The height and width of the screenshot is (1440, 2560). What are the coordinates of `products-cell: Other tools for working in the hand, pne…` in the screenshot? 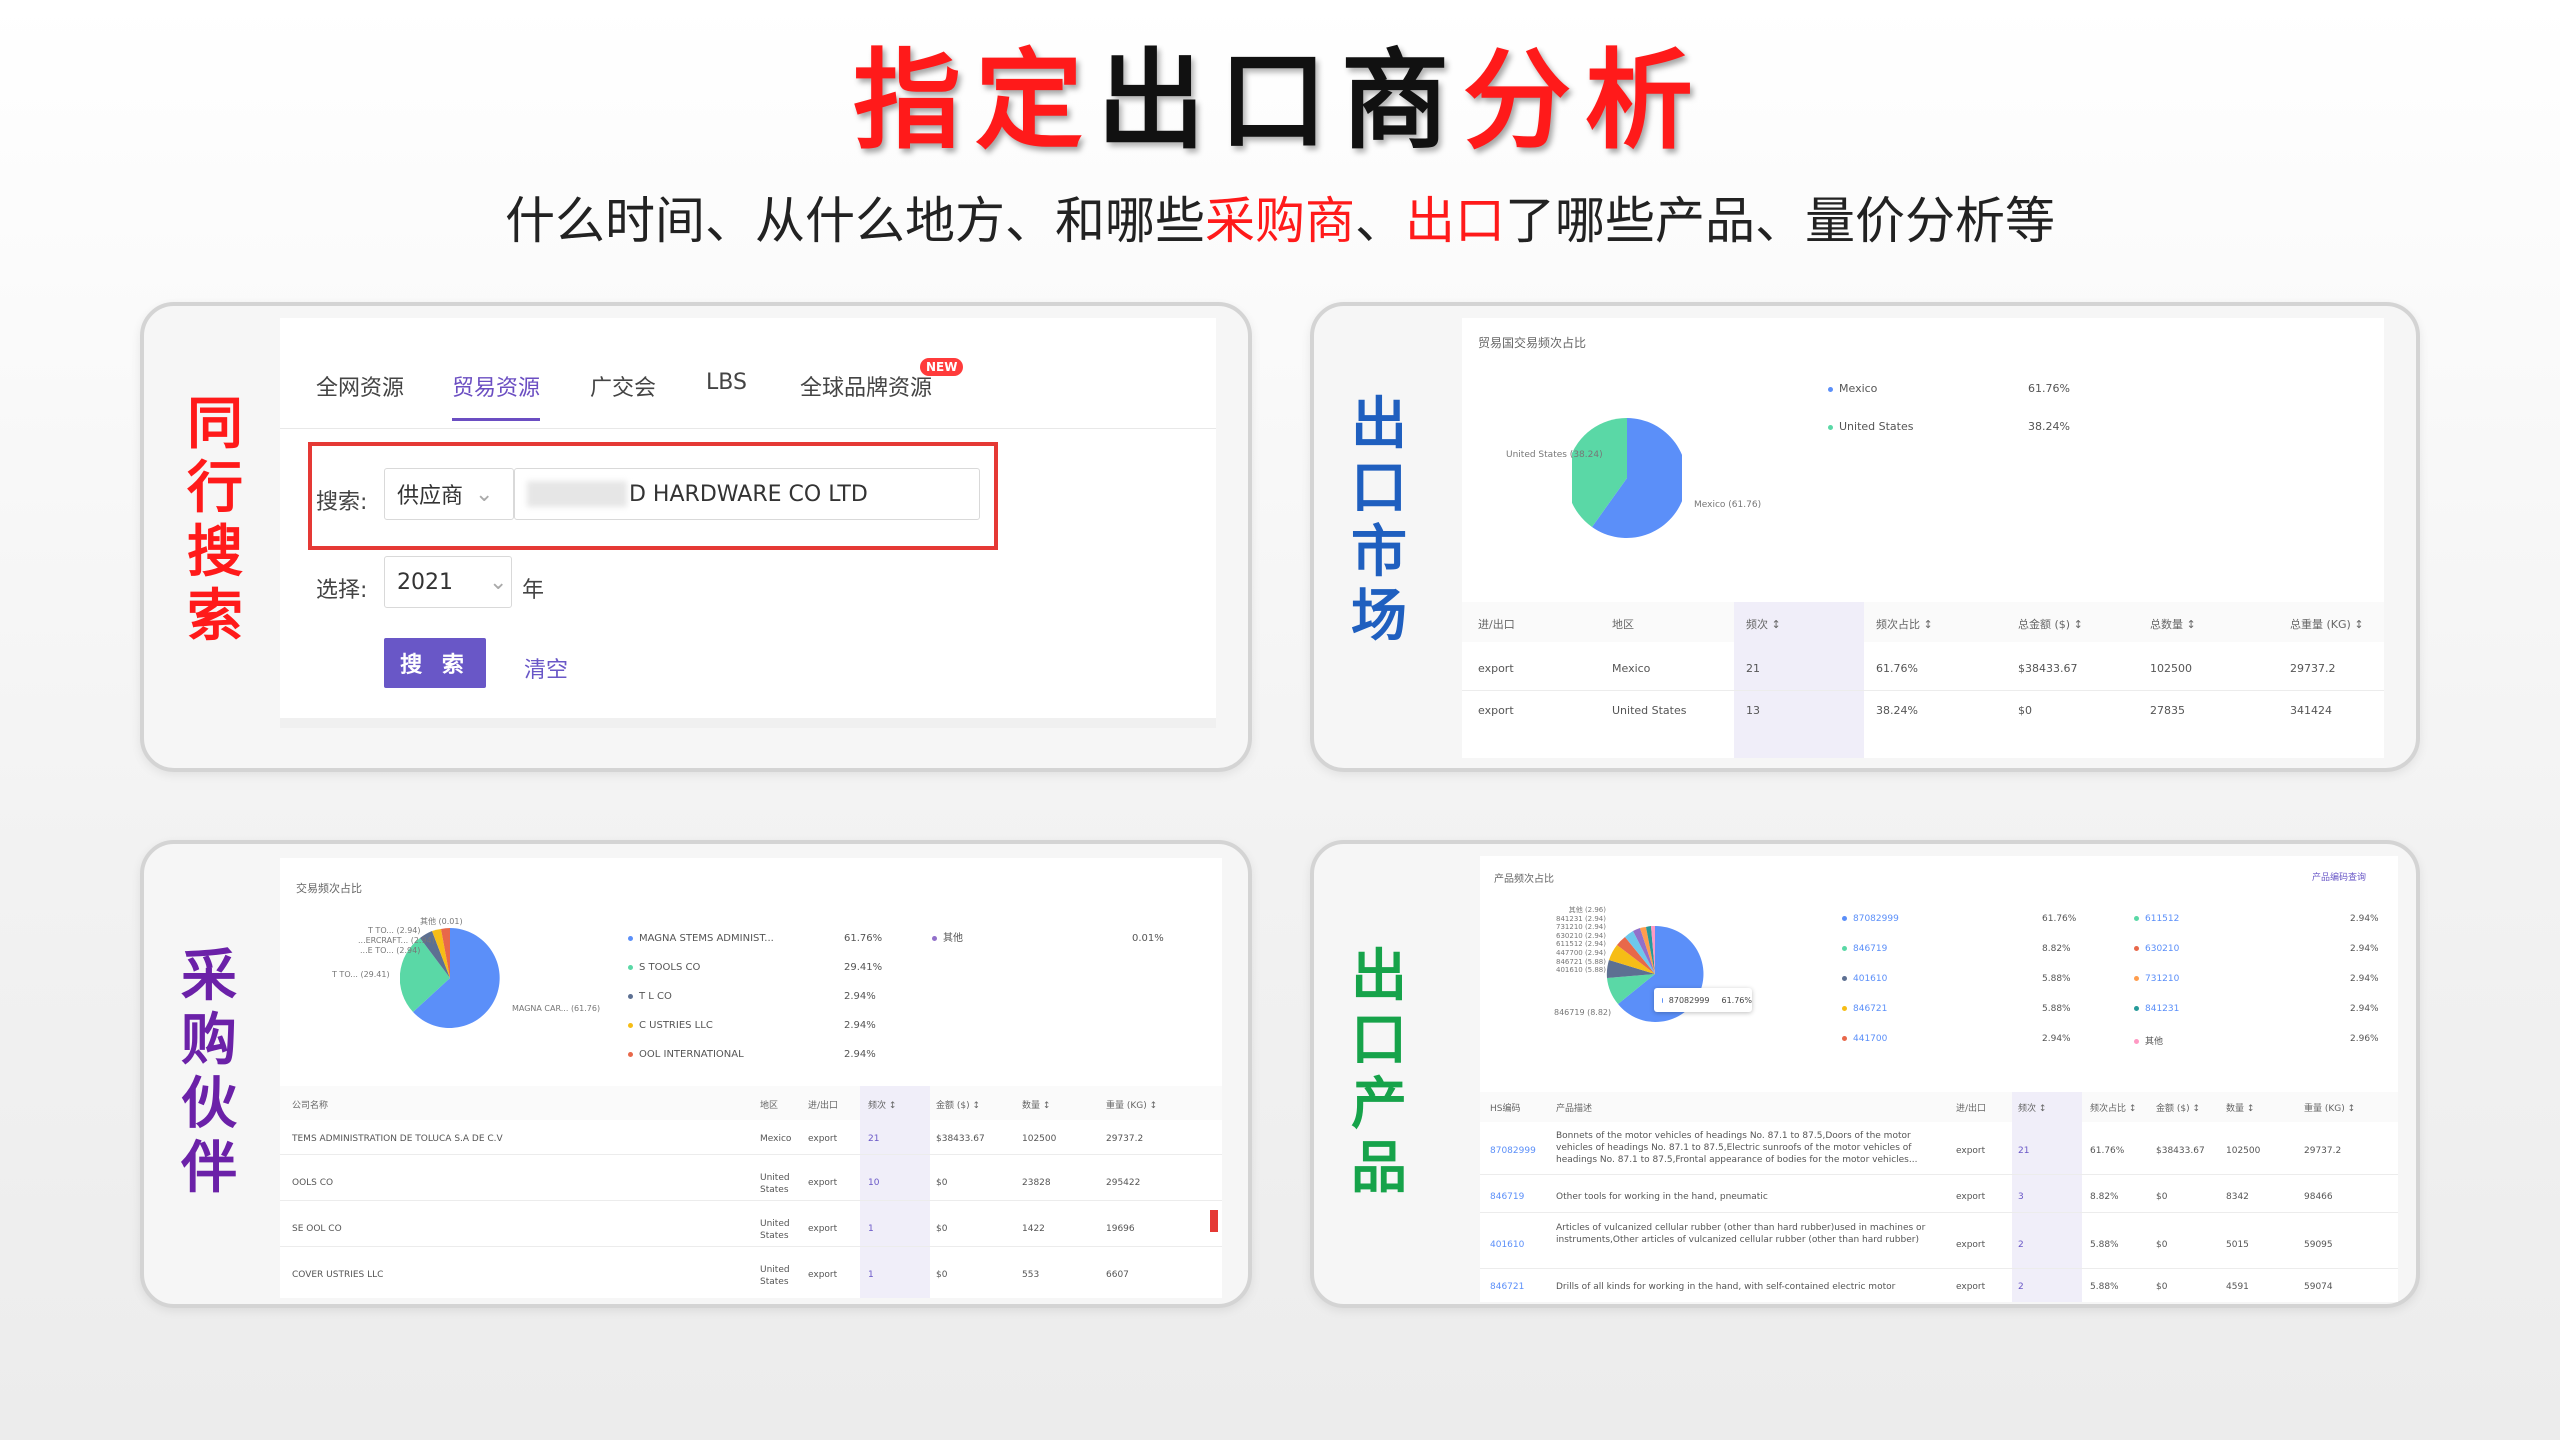 It's located at (1662, 1197).